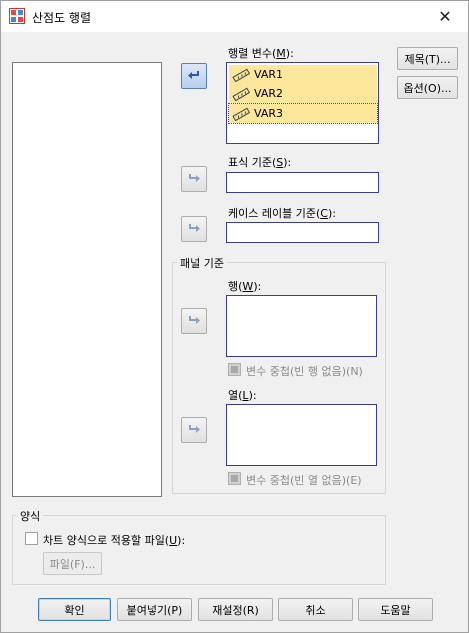  What do you see at coordinates (301, 435) in the screenshot?
I see `panel-columns-list` at bounding box center [301, 435].